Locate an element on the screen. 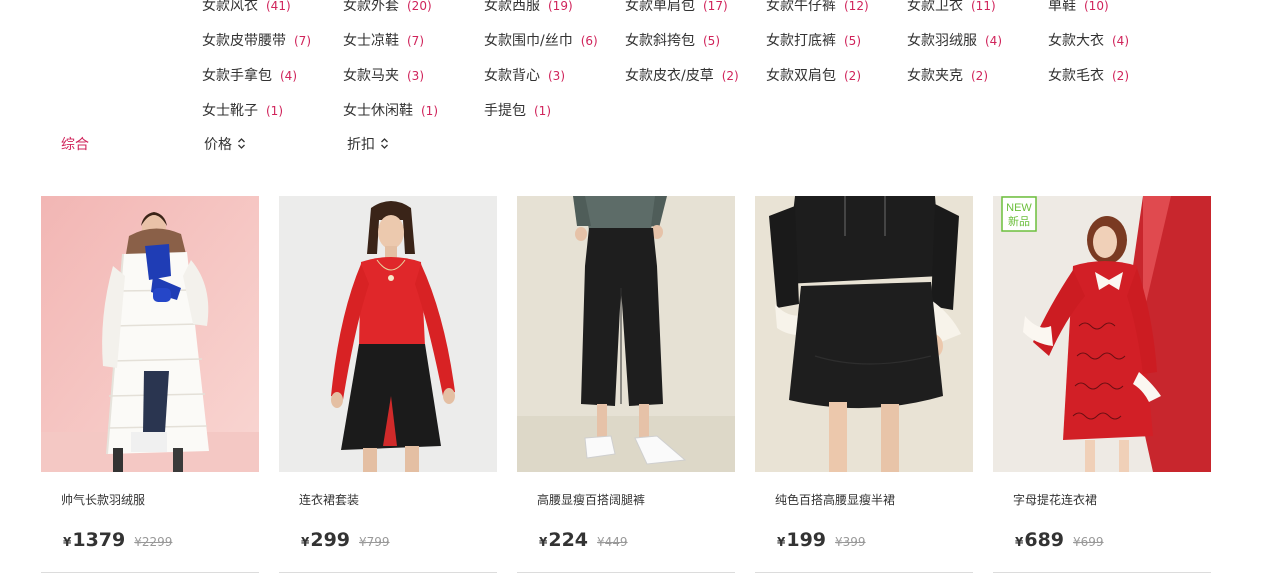 The height and width of the screenshot is (578, 1273). category-item: 女款马夹 (3) is located at coordinates (383, 76).